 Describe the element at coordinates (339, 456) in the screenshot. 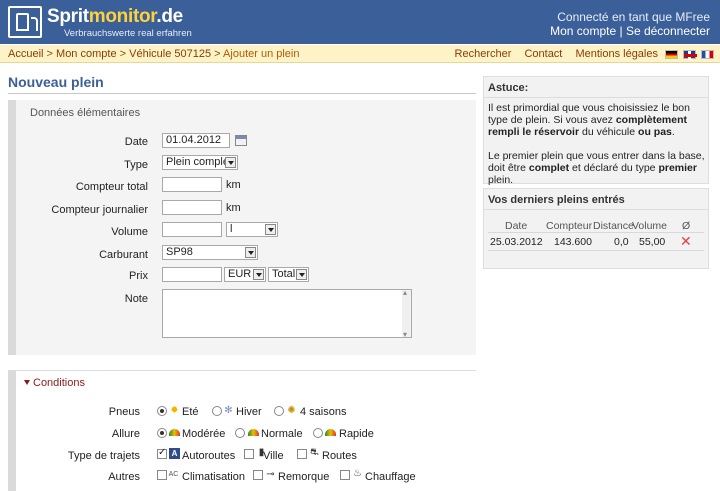

I see `trips-road-label: Routes` at that location.